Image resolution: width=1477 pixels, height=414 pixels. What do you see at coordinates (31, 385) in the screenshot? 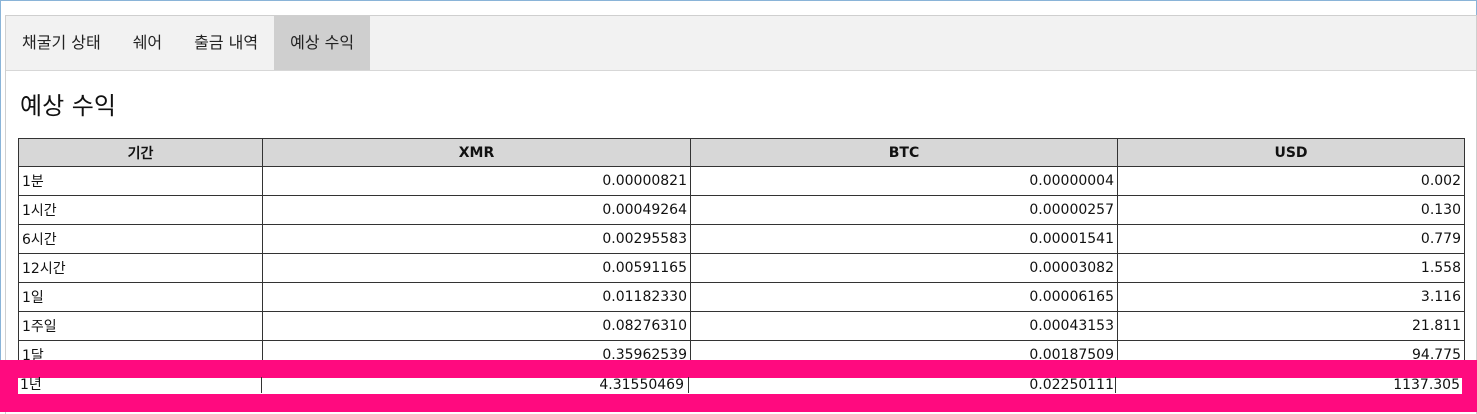
I see `cell-period: 1년` at bounding box center [31, 385].